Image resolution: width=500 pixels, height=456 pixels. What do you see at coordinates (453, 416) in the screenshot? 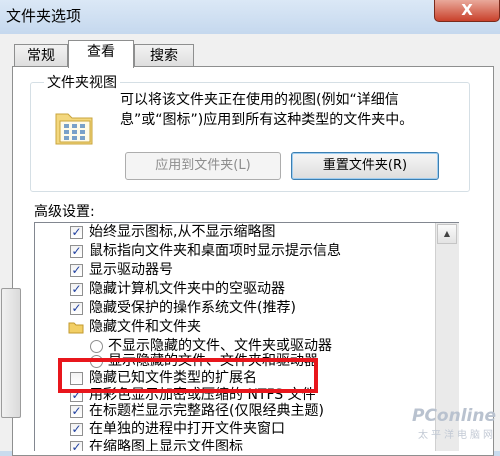
I see `watermark-logo: PConline` at bounding box center [453, 416].